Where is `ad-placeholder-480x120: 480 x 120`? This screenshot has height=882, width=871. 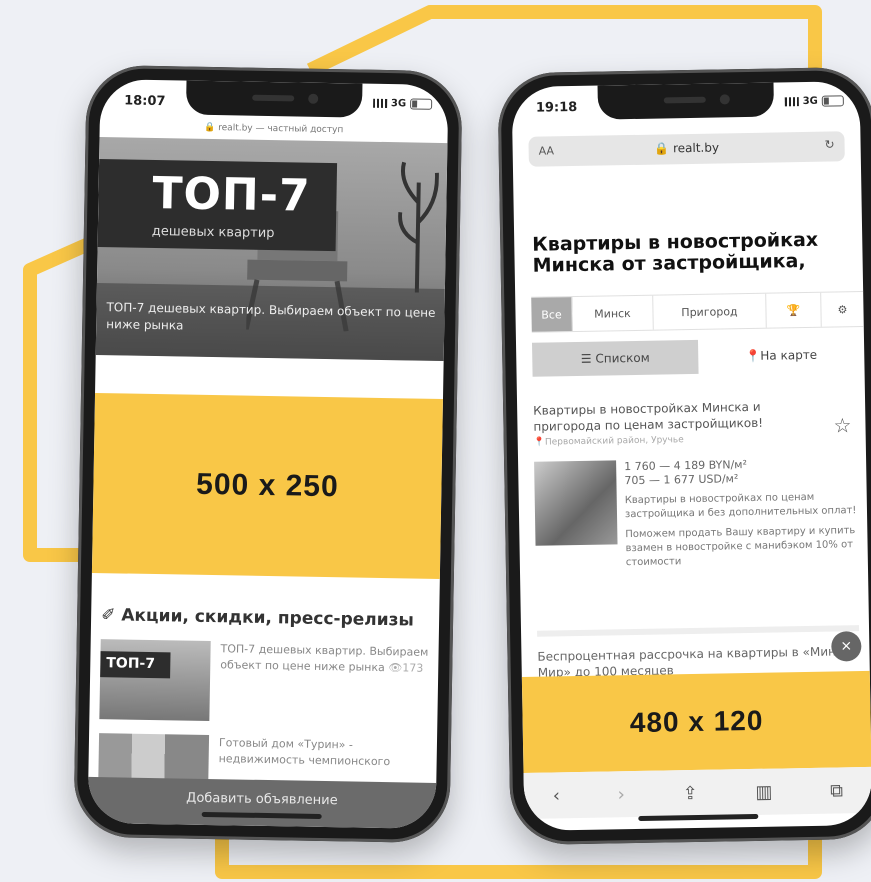 ad-placeholder-480x120: 480 x 120 is located at coordinates (696, 721).